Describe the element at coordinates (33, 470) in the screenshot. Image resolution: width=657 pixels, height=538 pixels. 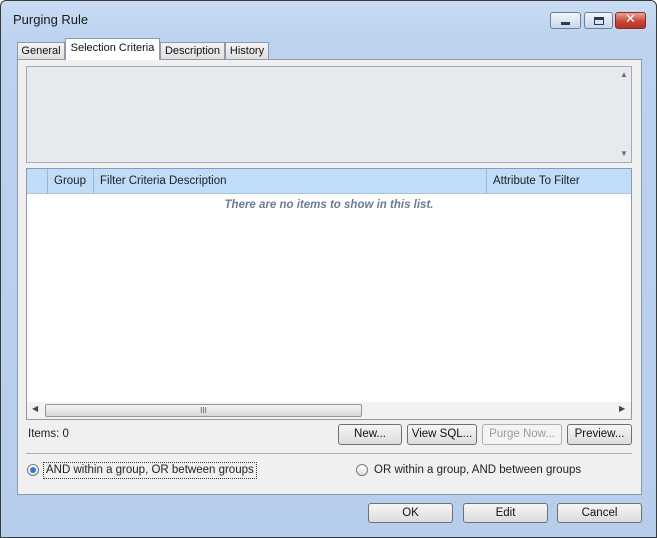
I see `radio-checked-icon` at that location.